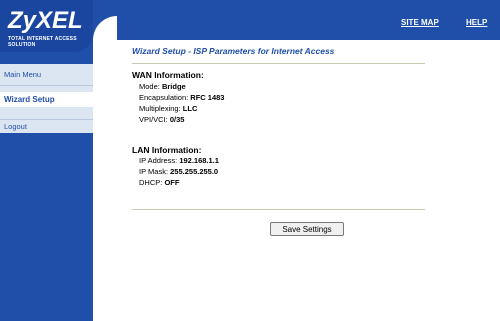 This screenshot has width=500, height=321. I want to click on sidebar-item-wizard-setup: Wizard Setup, so click(46, 99).